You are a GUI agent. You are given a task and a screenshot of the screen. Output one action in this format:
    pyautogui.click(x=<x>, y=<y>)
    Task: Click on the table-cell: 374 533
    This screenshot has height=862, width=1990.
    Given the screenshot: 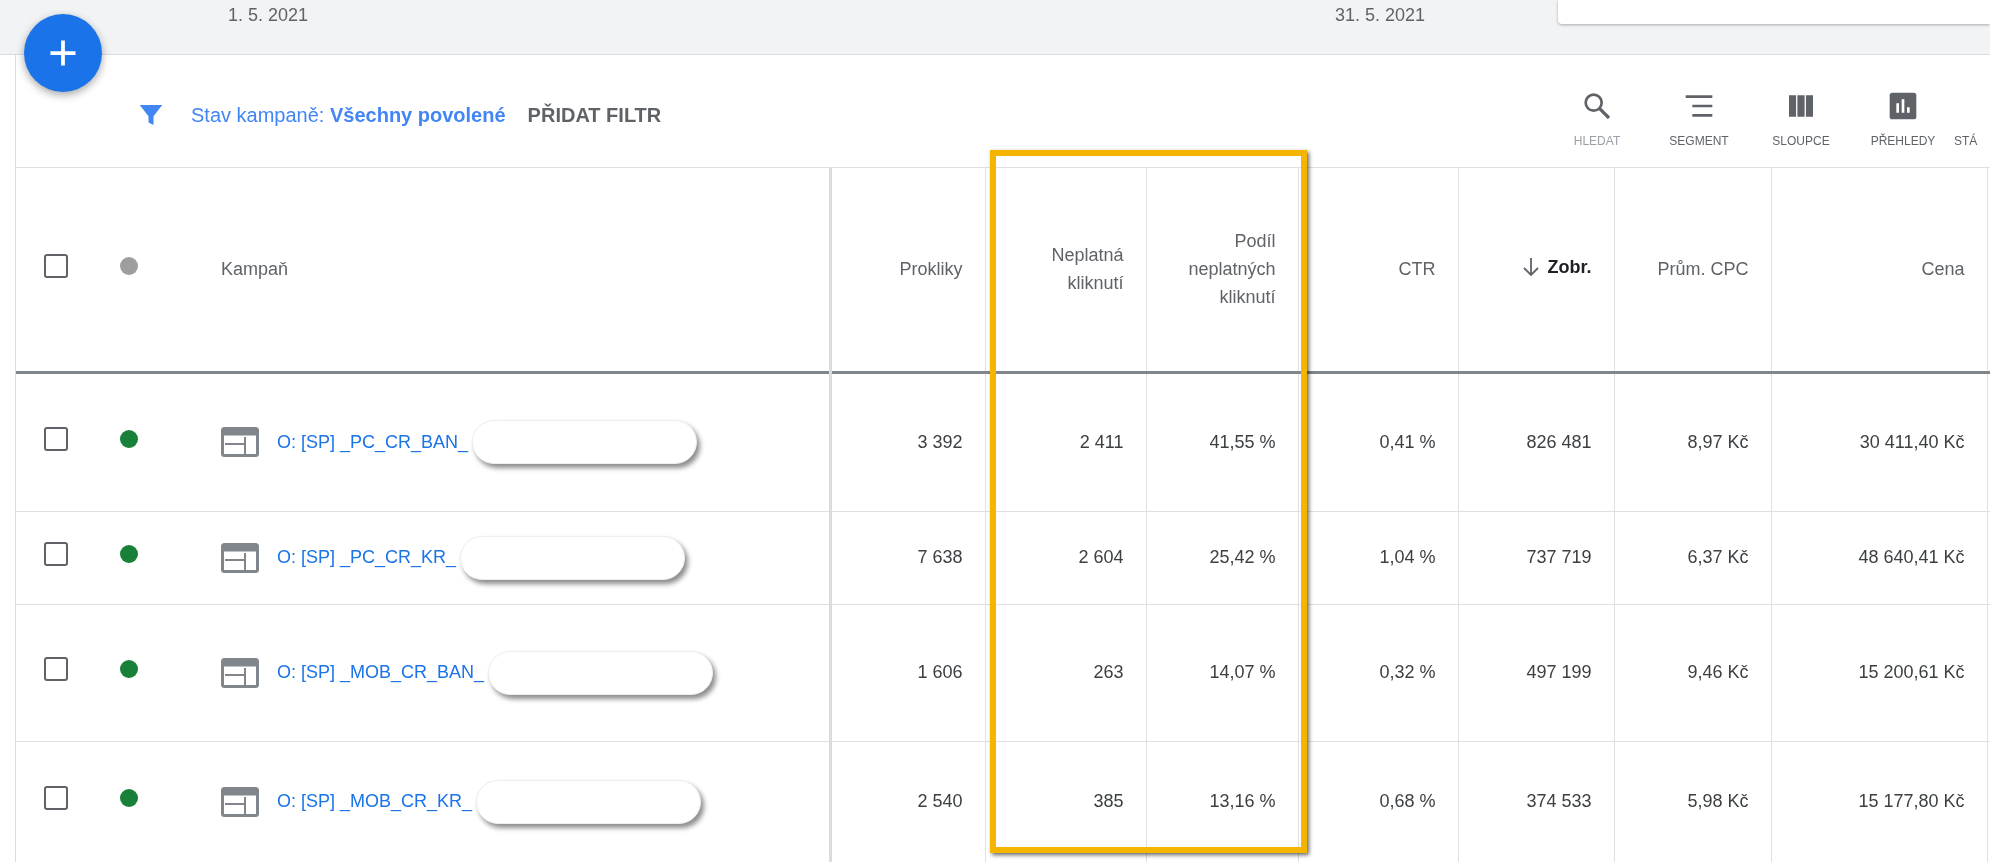 What is the action you would take?
    pyautogui.click(x=1559, y=801)
    